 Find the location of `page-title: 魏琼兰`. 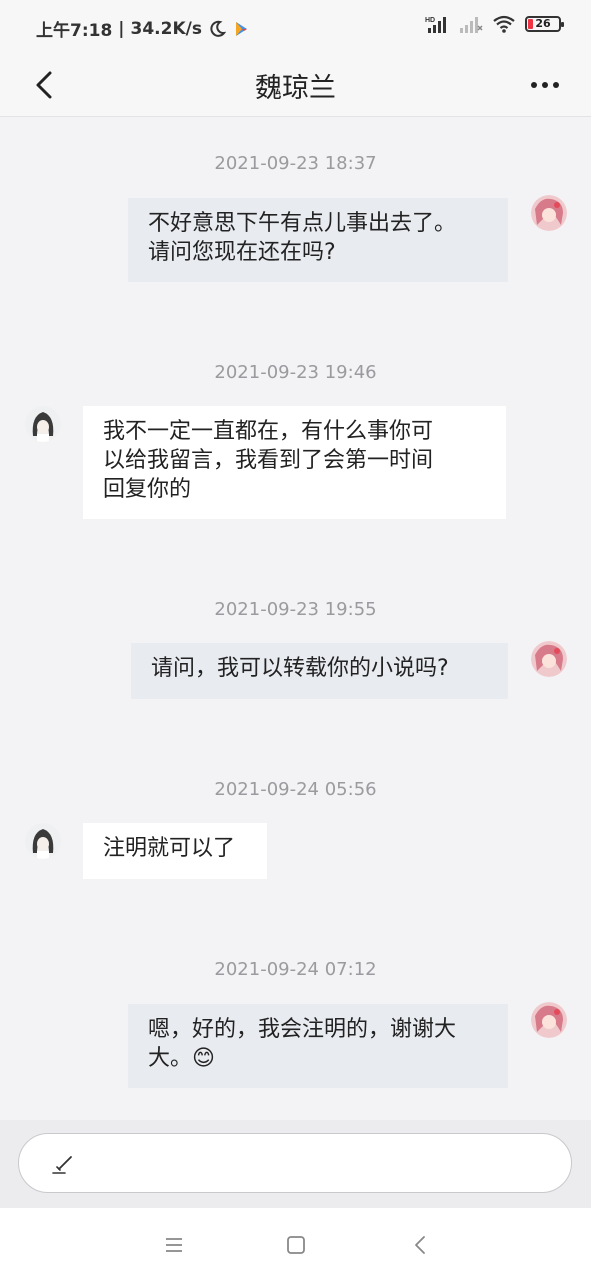

page-title: 魏琼兰 is located at coordinates (295, 88).